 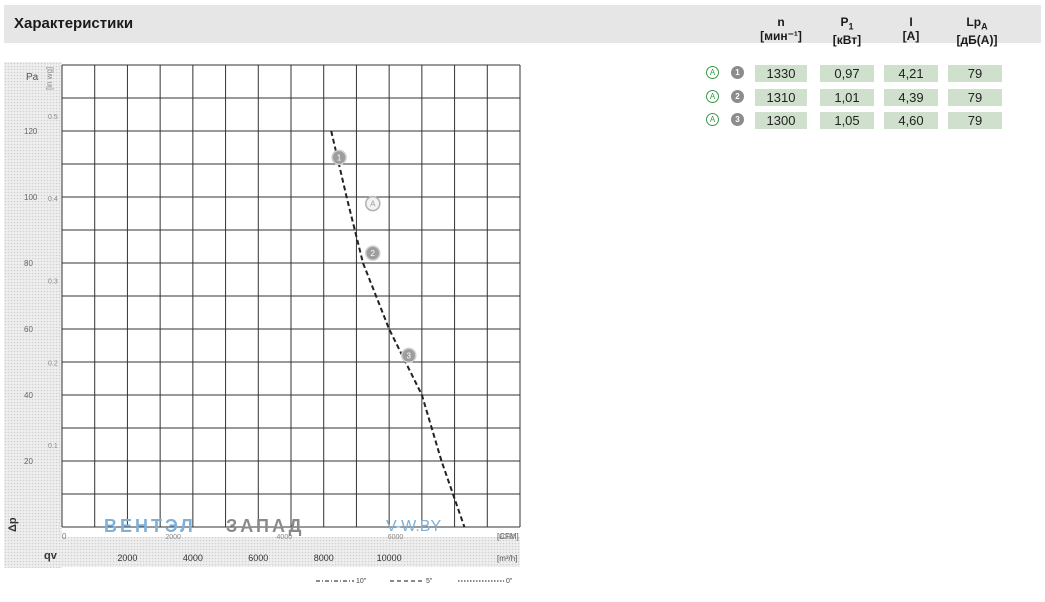 What do you see at coordinates (409, 355) in the screenshot?
I see `operating-point-label: 3` at bounding box center [409, 355].